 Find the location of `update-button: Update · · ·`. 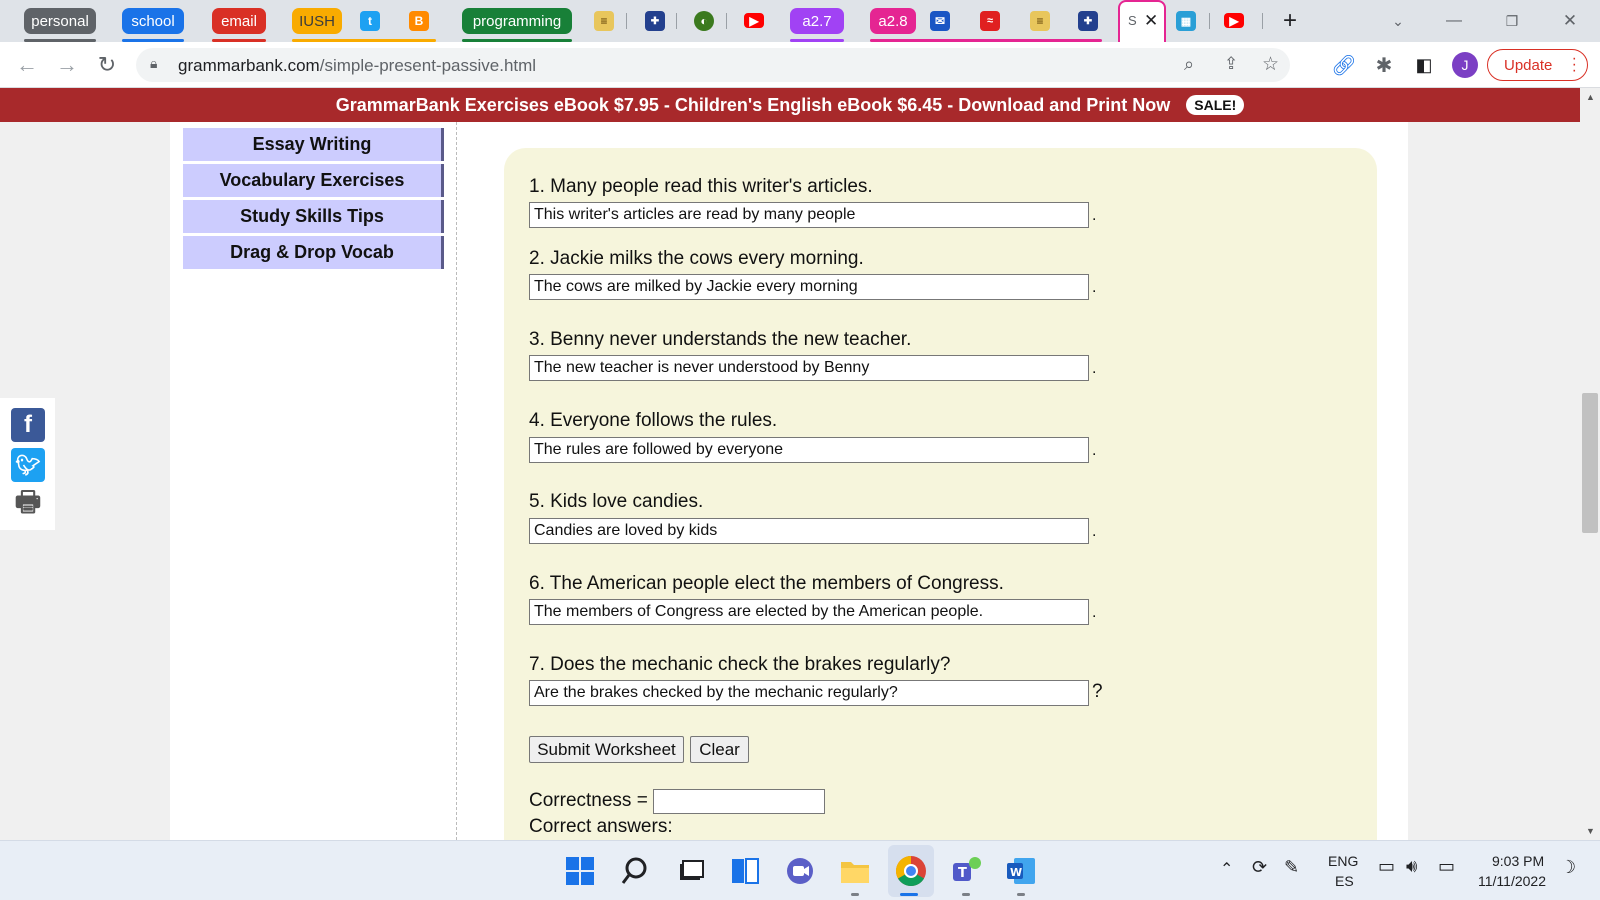

update-button: Update · · · is located at coordinates (1537, 65).